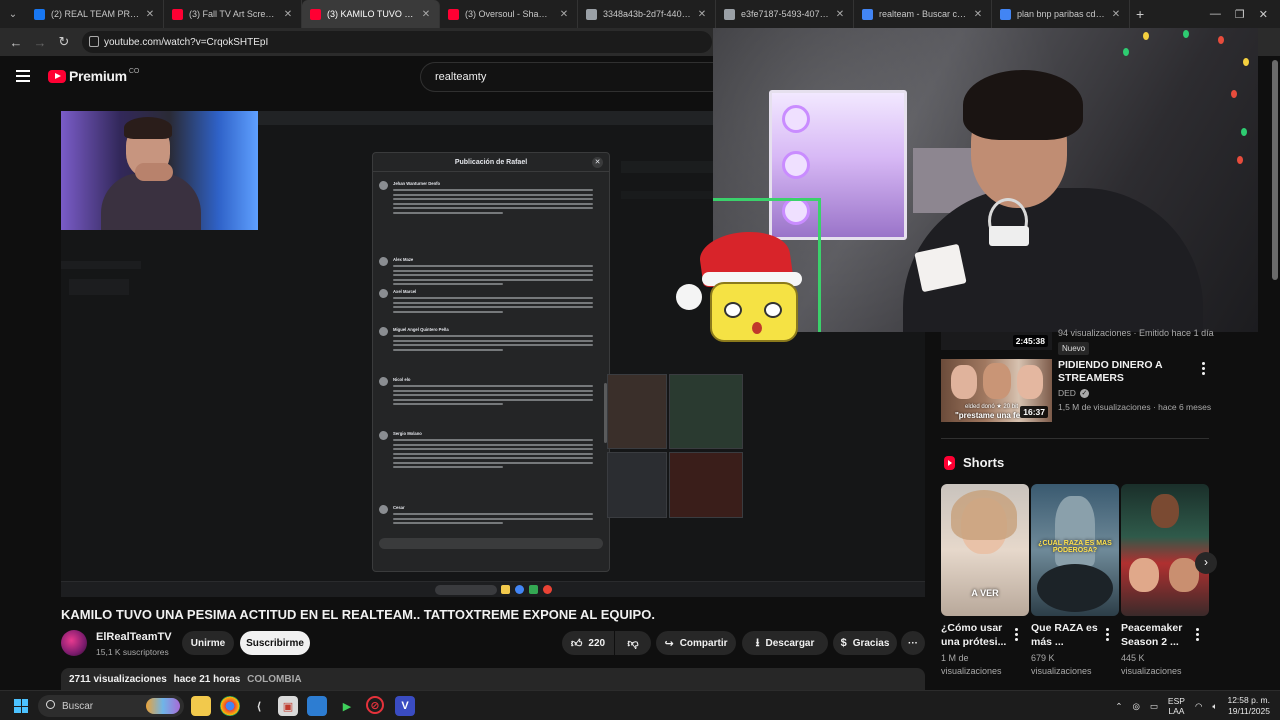 Image resolution: width=1280 pixels, height=720 pixels. I want to click on app-icon: ▣, so click(288, 706).